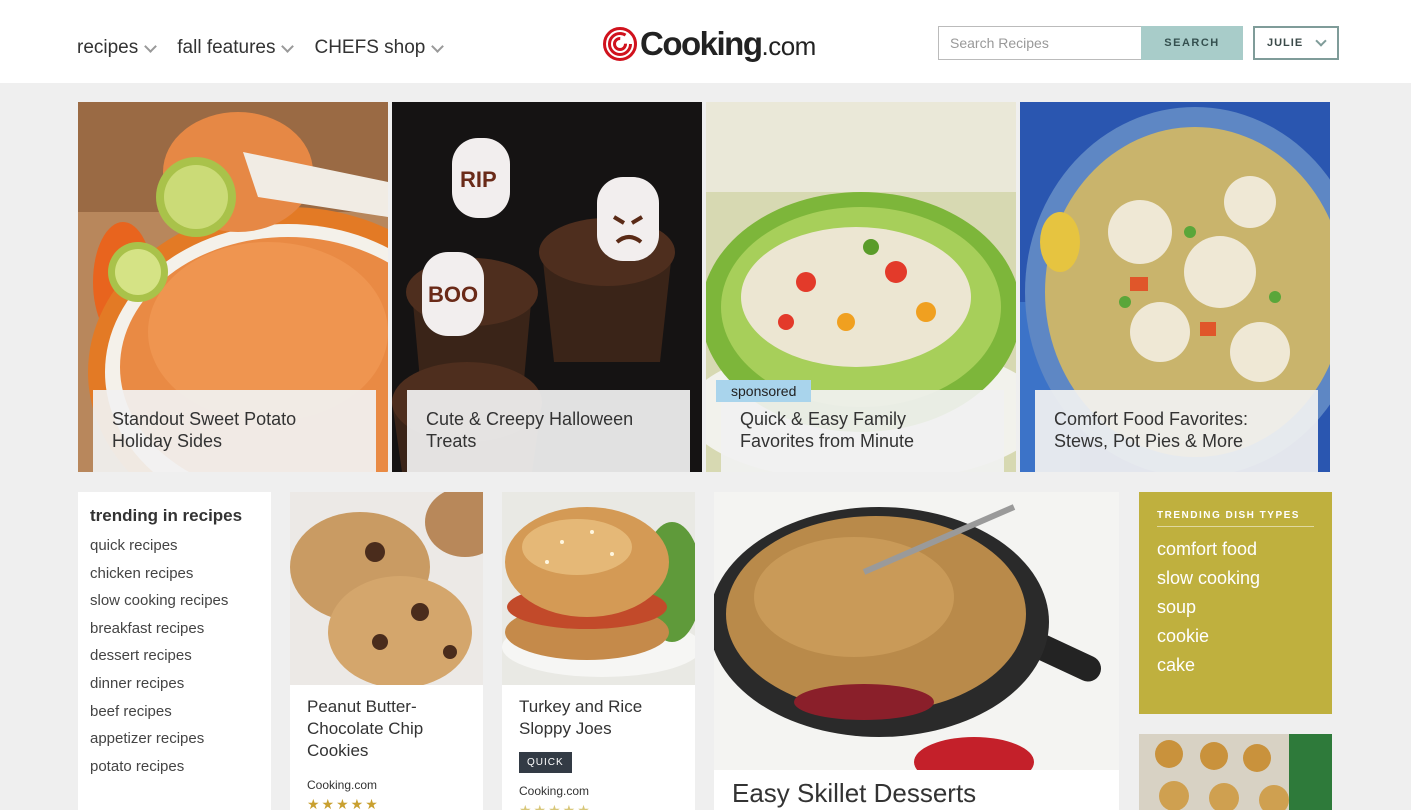  I want to click on dish-type-link: cookie, so click(1235, 636).